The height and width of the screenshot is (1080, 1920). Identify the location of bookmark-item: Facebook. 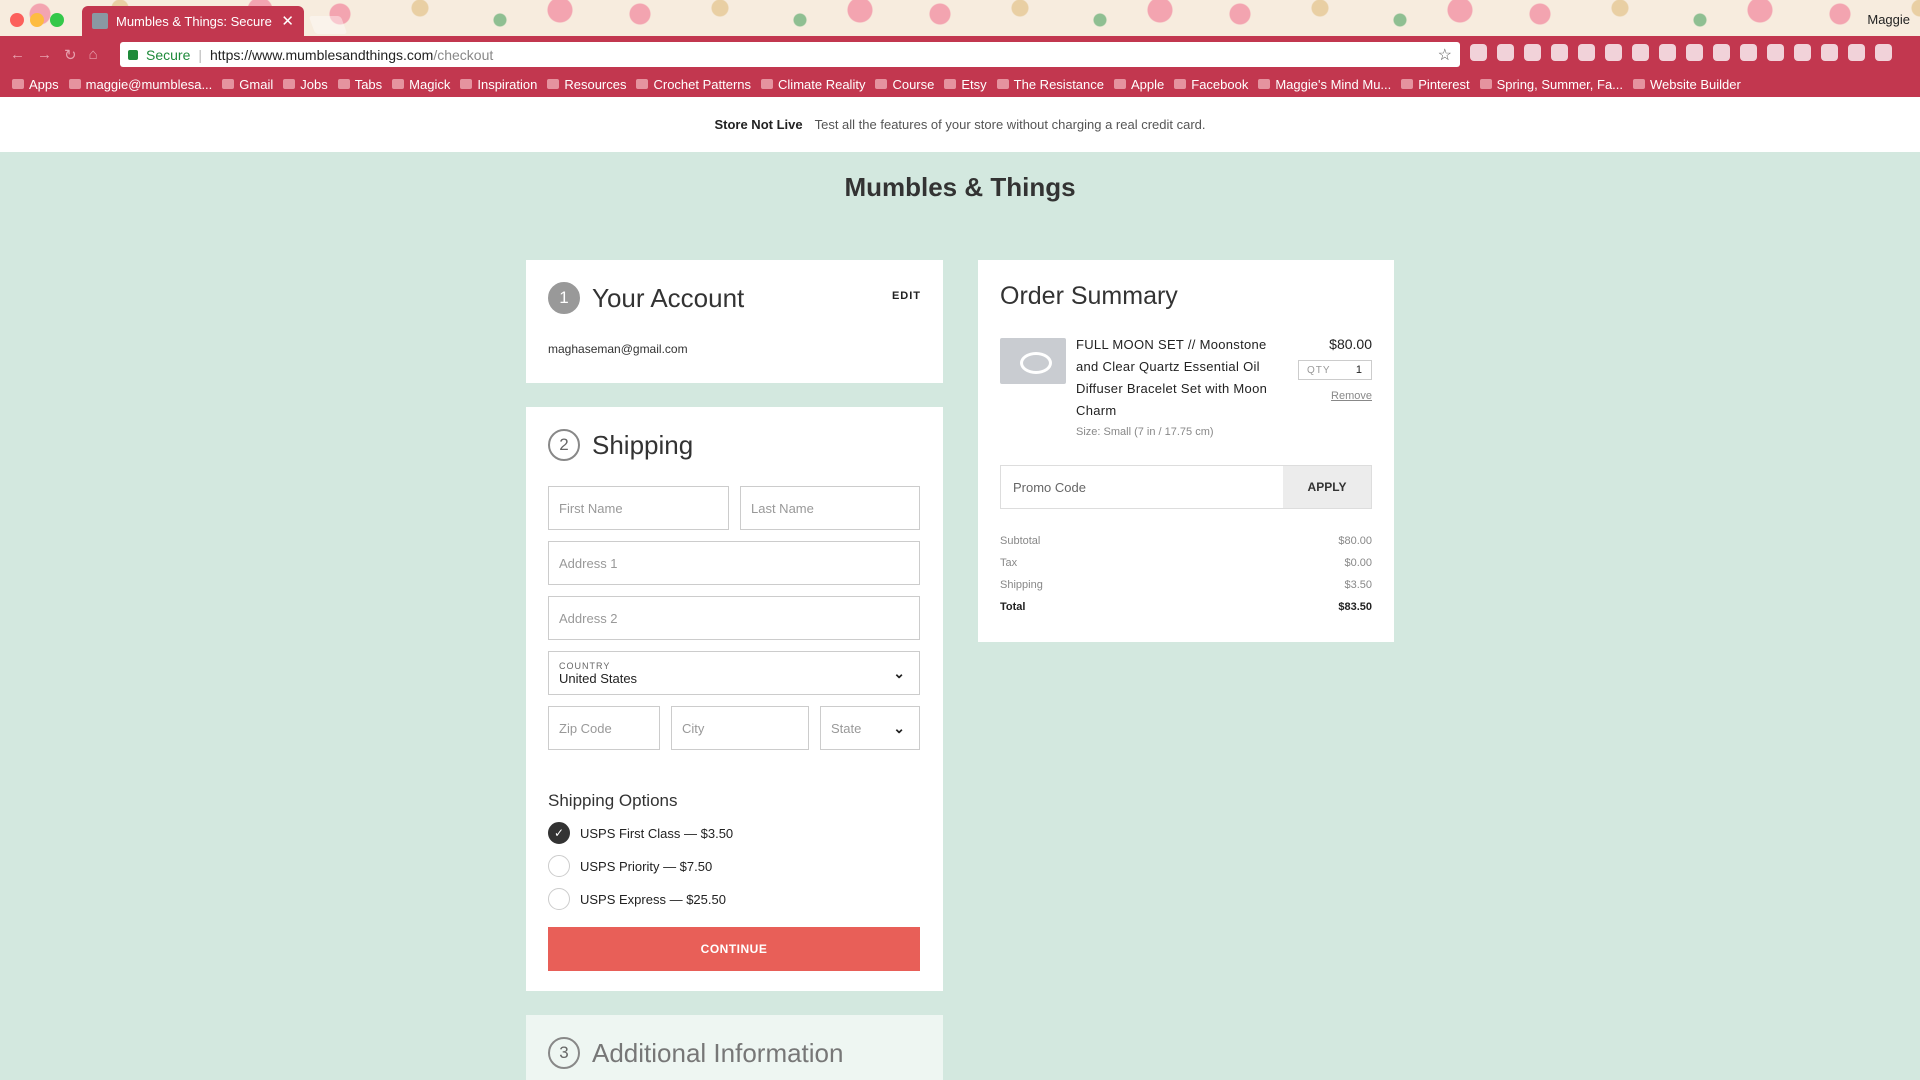
(1211, 84).